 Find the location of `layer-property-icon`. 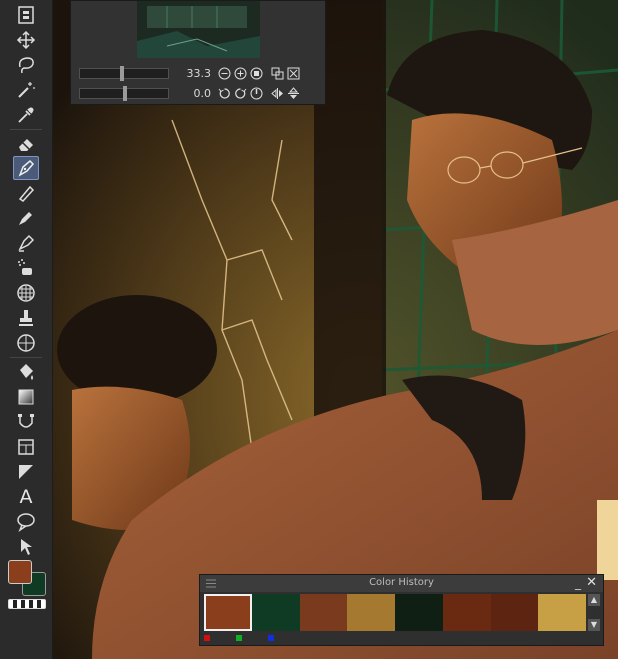

layer-property-icon is located at coordinates (26, 15).